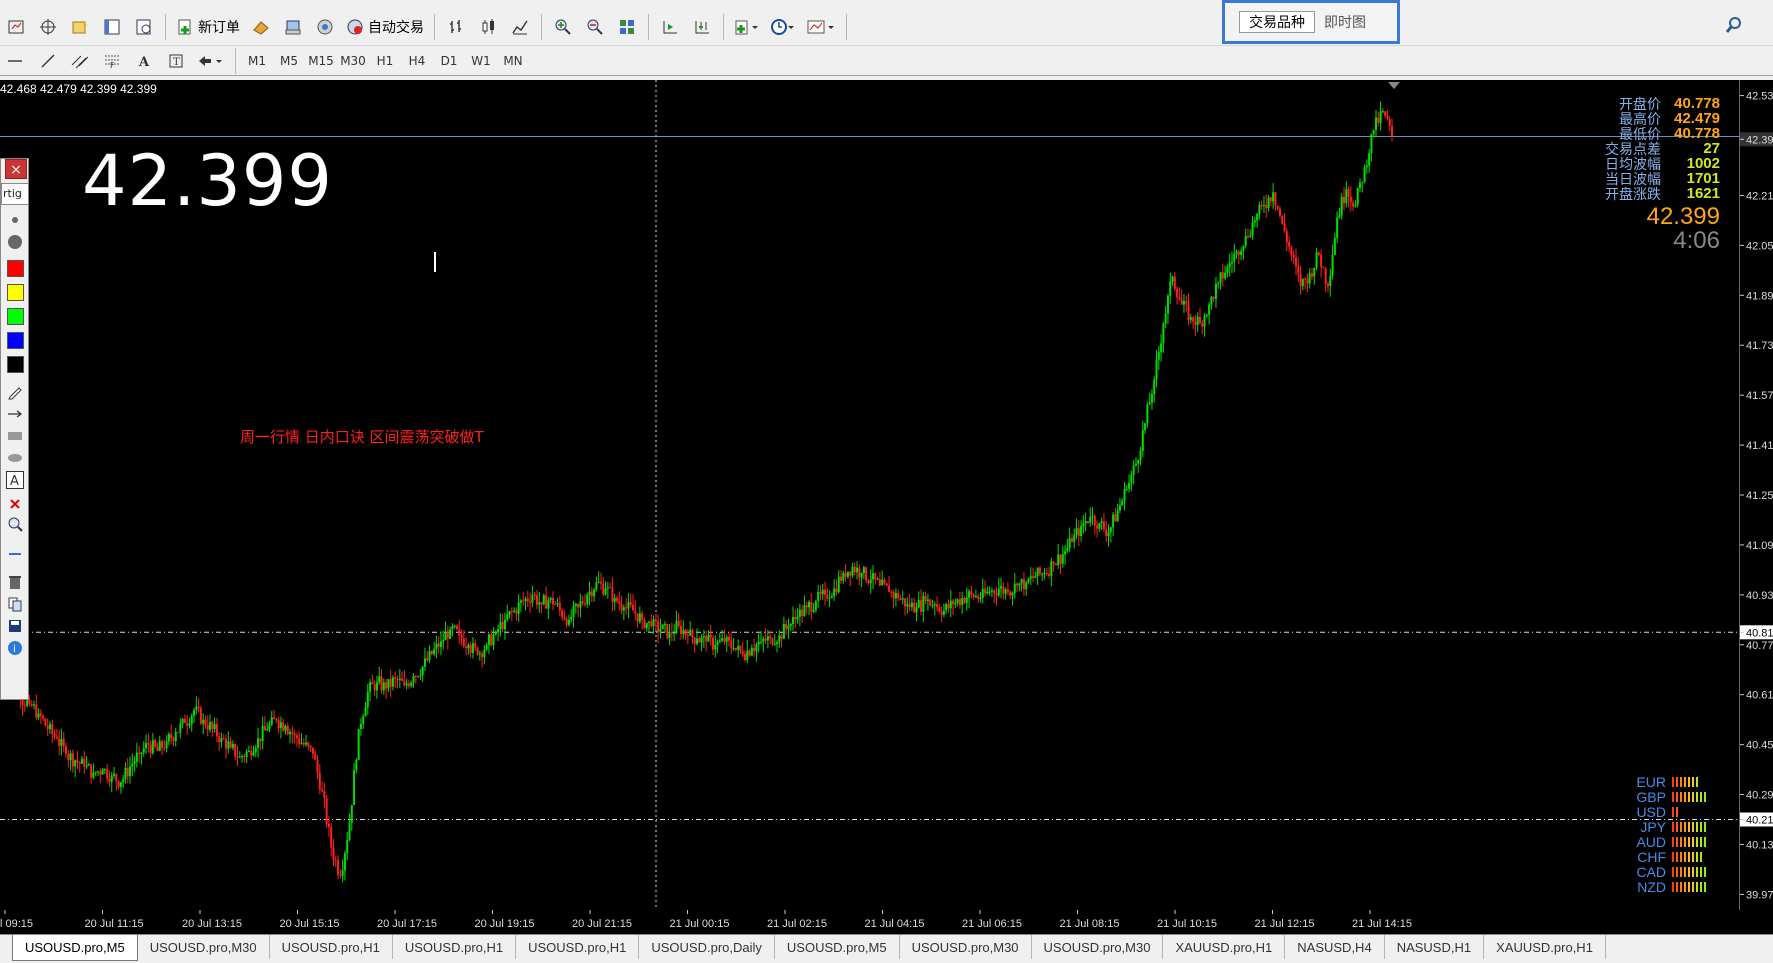 Image resolution: width=1773 pixels, height=963 pixels. What do you see at coordinates (456, 27) in the screenshot?
I see `bar-chart-icon` at bounding box center [456, 27].